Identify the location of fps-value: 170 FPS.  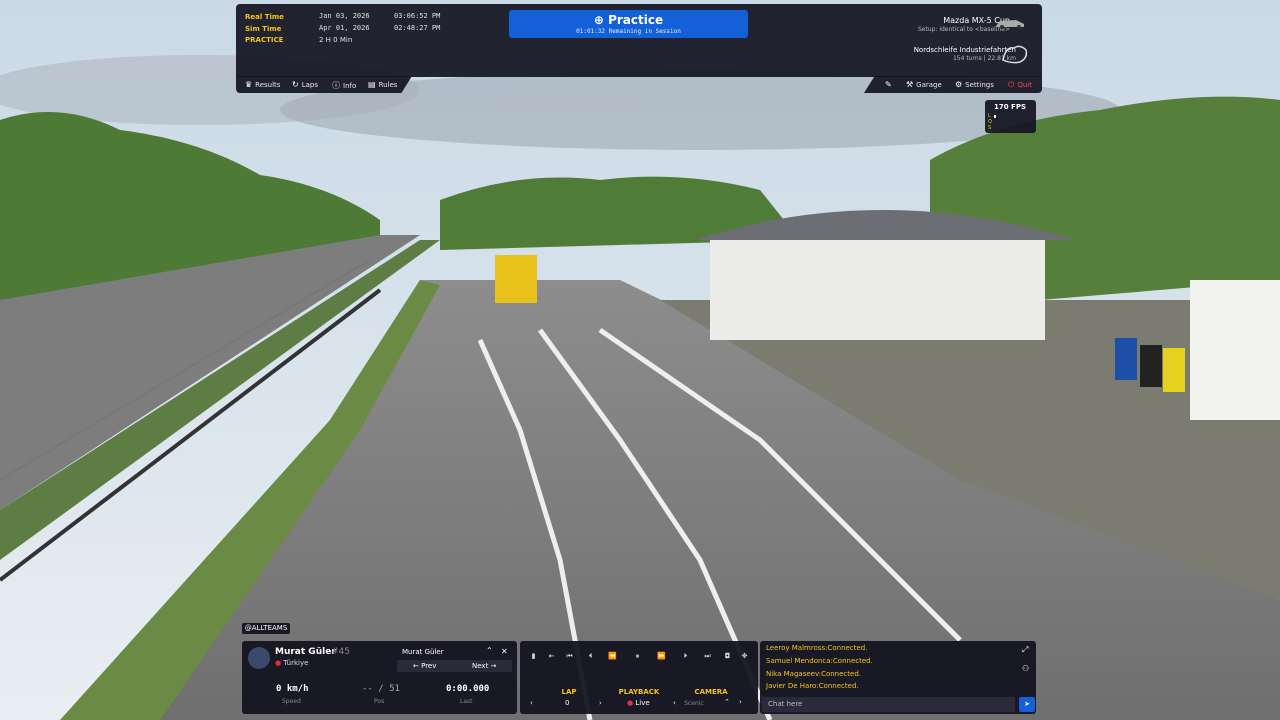
(1009, 107).